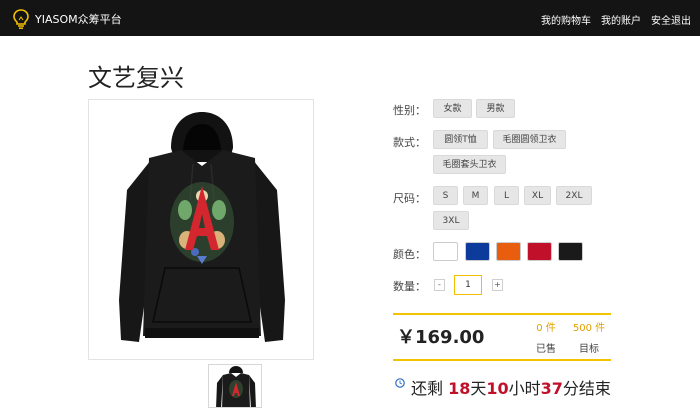 This screenshot has width=700, height=408. Describe the element at coordinates (409, 286) in the screenshot. I see `quantity-label: 数量：` at that location.